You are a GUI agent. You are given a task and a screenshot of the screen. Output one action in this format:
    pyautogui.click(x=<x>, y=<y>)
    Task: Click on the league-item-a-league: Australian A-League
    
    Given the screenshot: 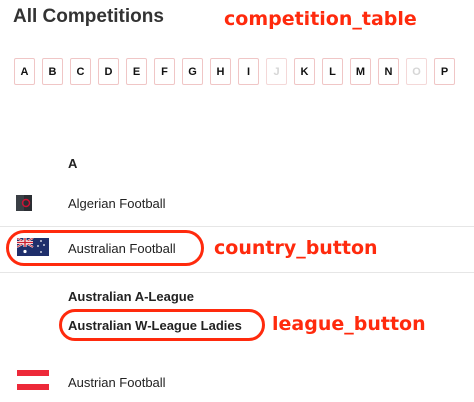 What is the action you would take?
    pyautogui.click(x=131, y=296)
    